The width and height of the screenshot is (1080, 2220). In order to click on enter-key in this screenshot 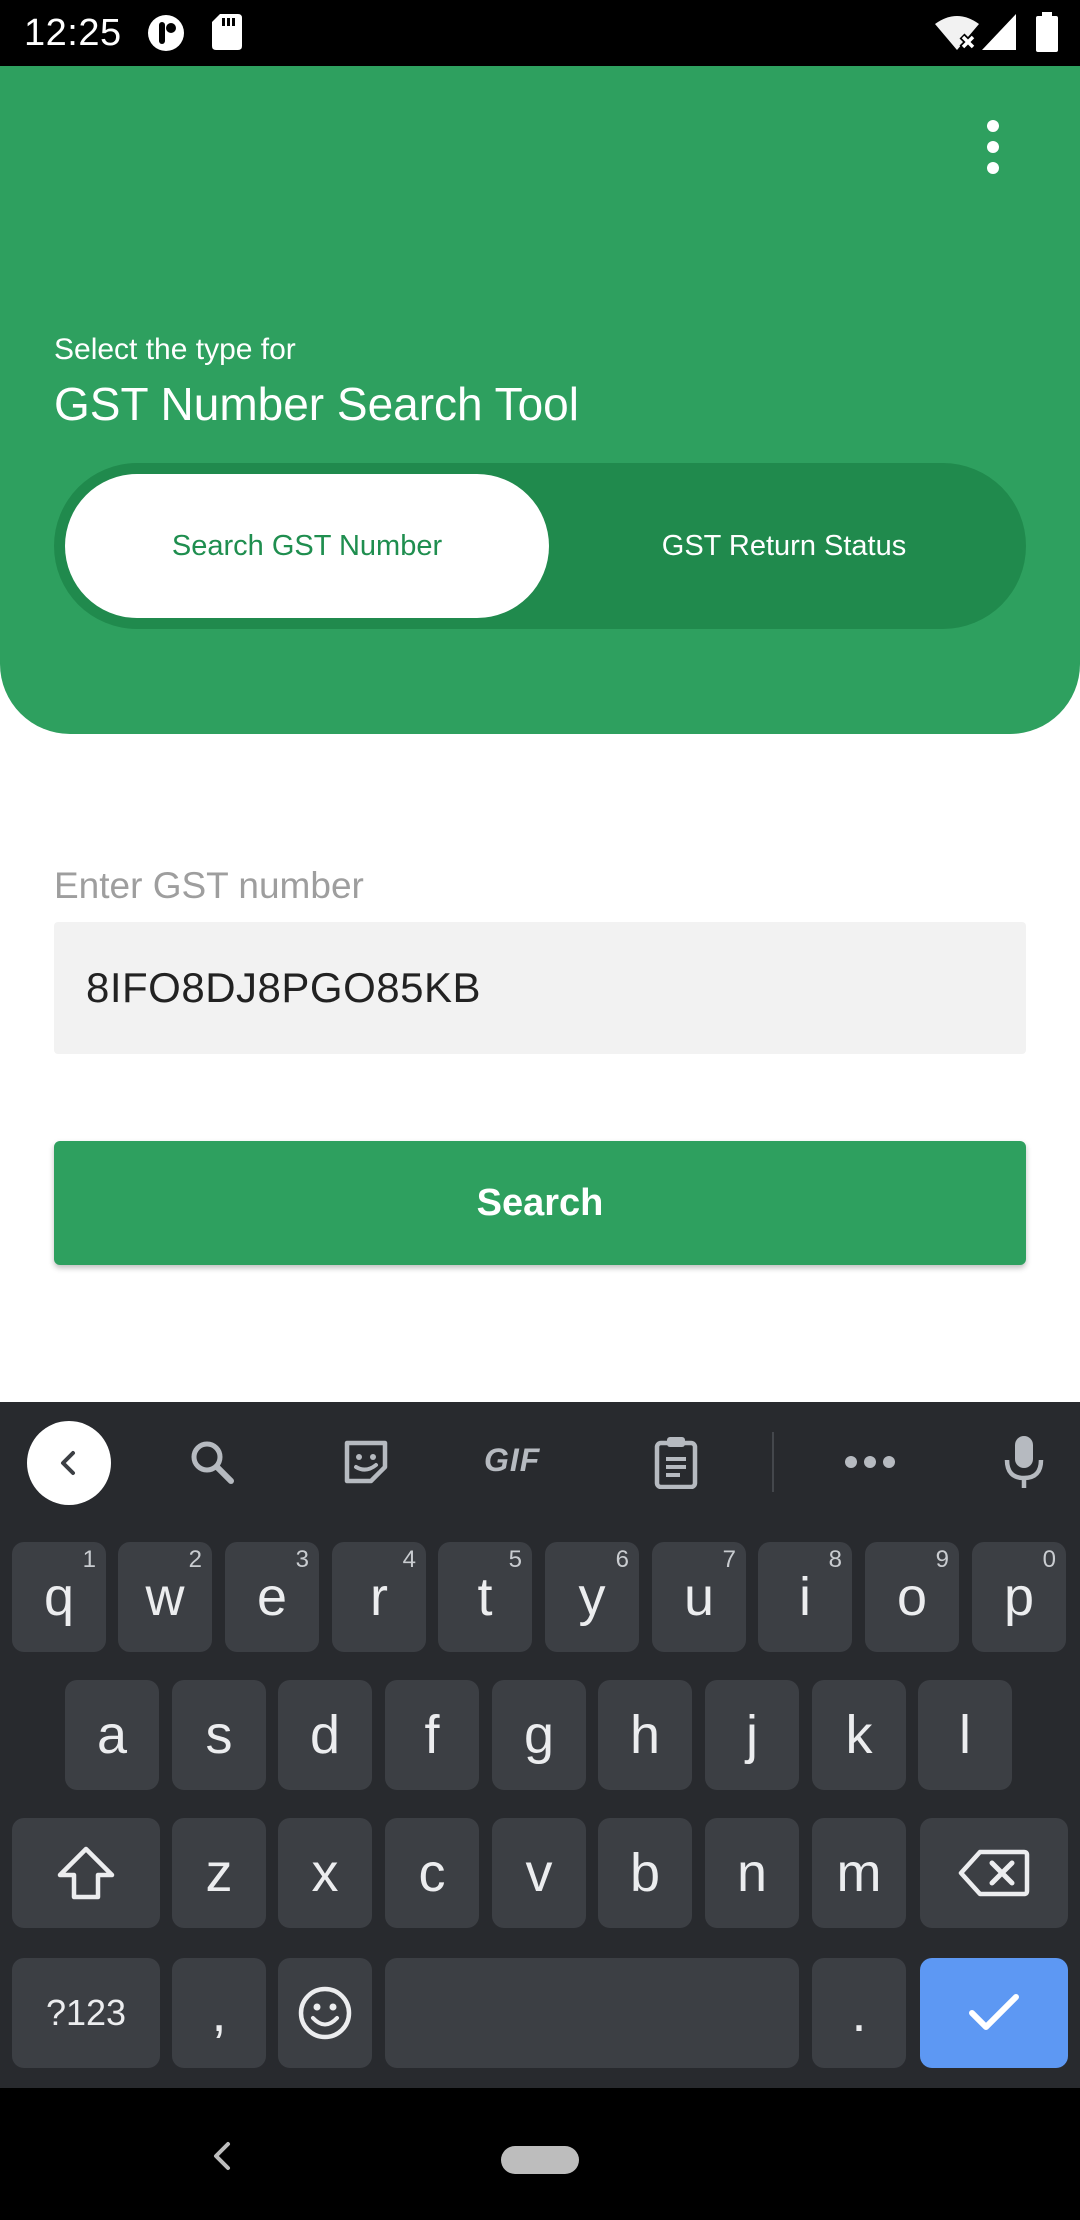, I will do `click(994, 2013)`.